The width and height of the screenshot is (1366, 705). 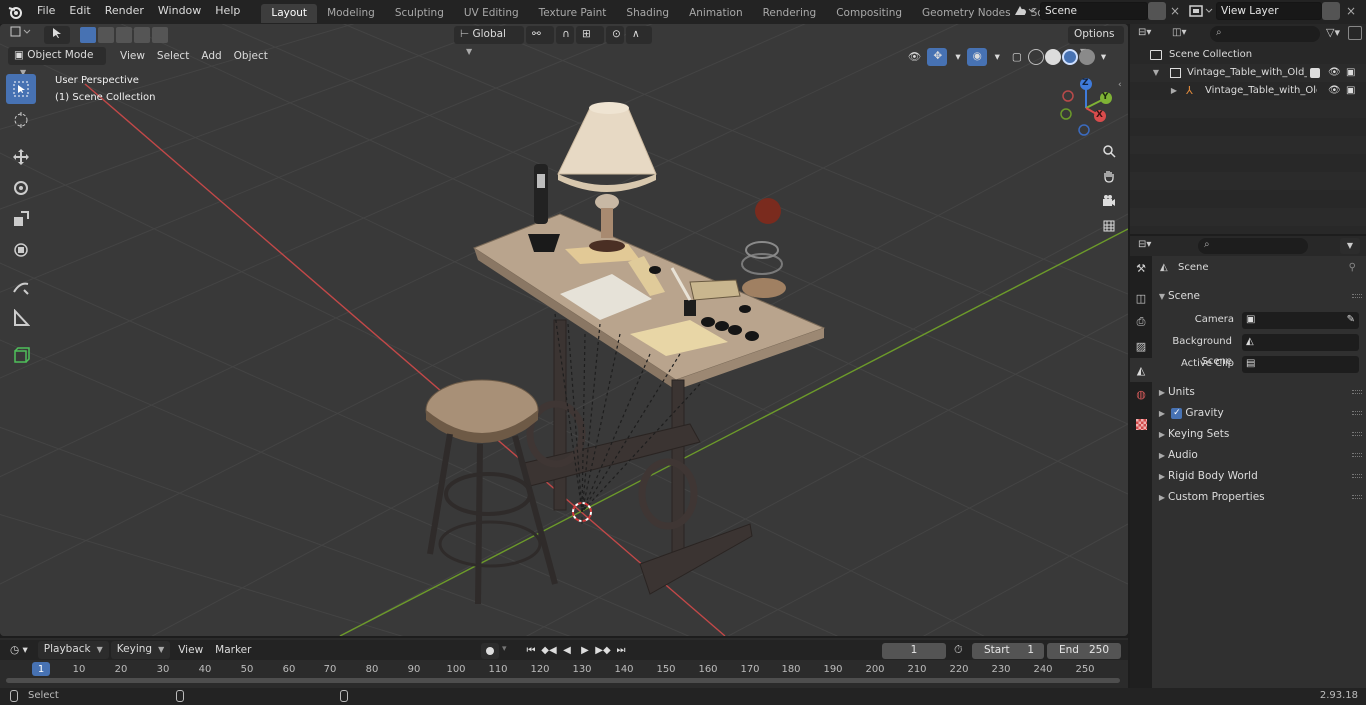 What do you see at coordinates (1300, 364) in the screenshot?
I see `active-clip-field: ▤` at bounding box center [1300, 364].